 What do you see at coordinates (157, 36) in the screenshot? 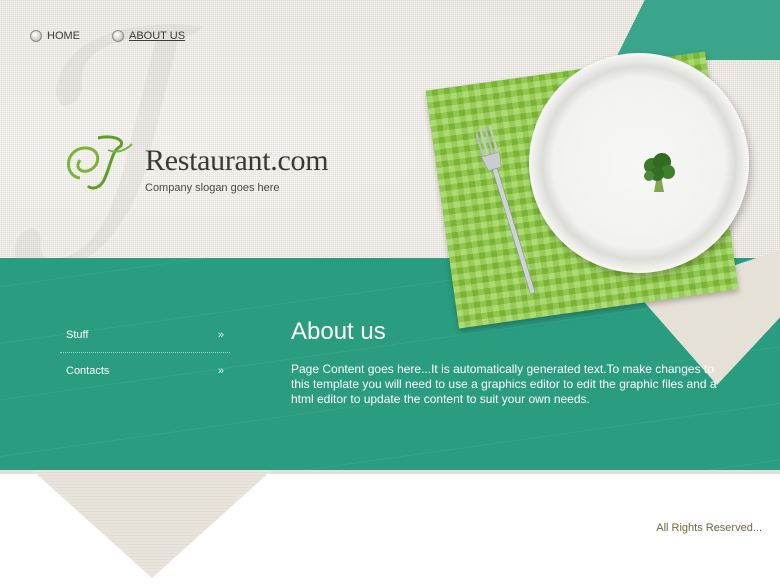
I see `nav-about-us-label: ABOUT US` at bounding box center [157, 36].